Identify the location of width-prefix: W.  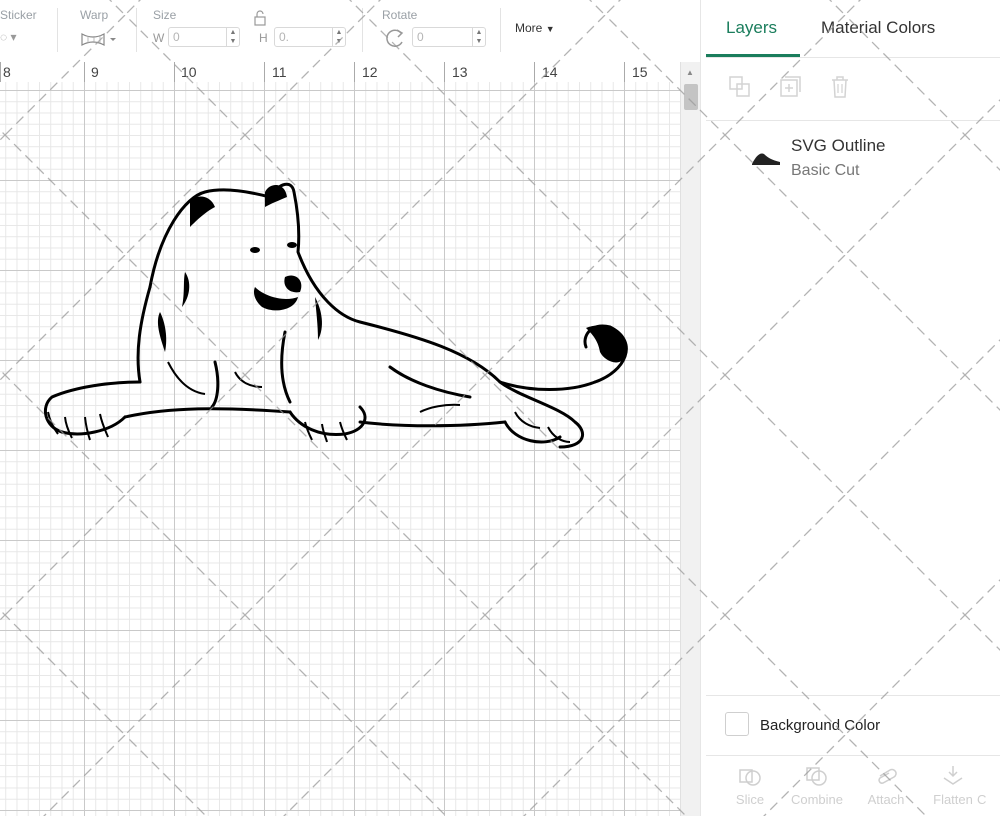
(159, 38).